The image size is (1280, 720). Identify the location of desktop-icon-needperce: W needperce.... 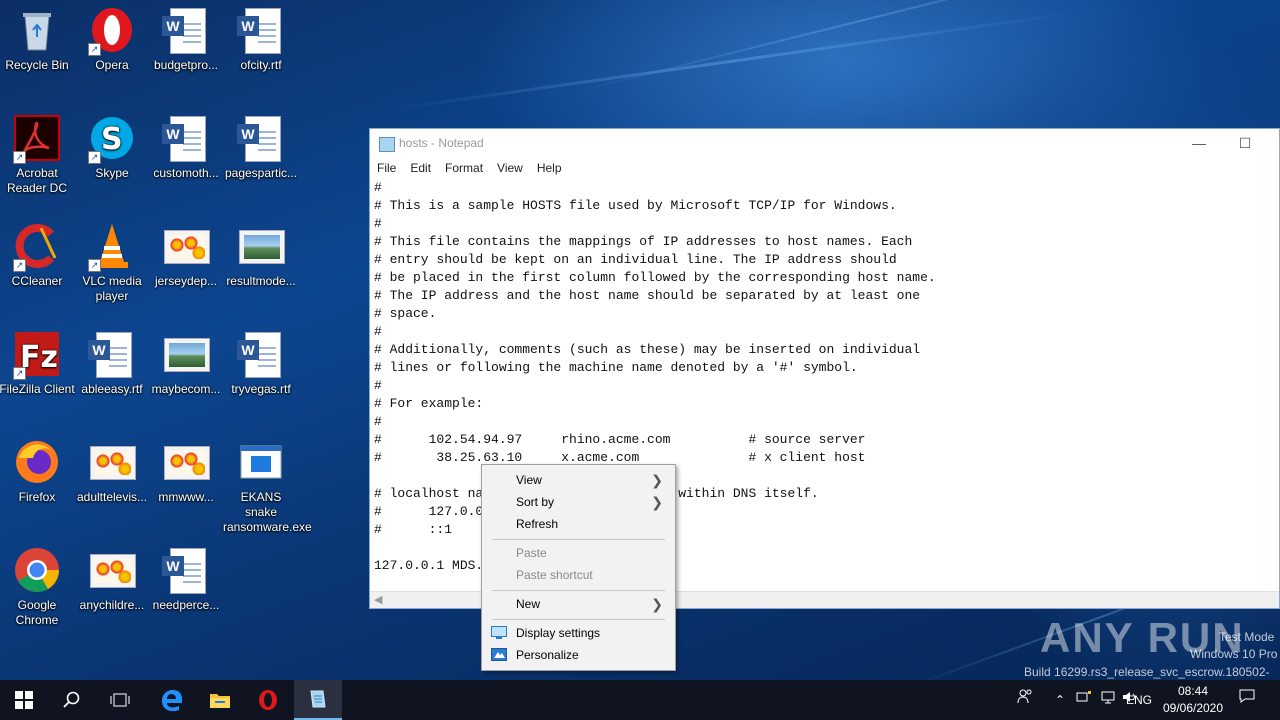
(186, 579).